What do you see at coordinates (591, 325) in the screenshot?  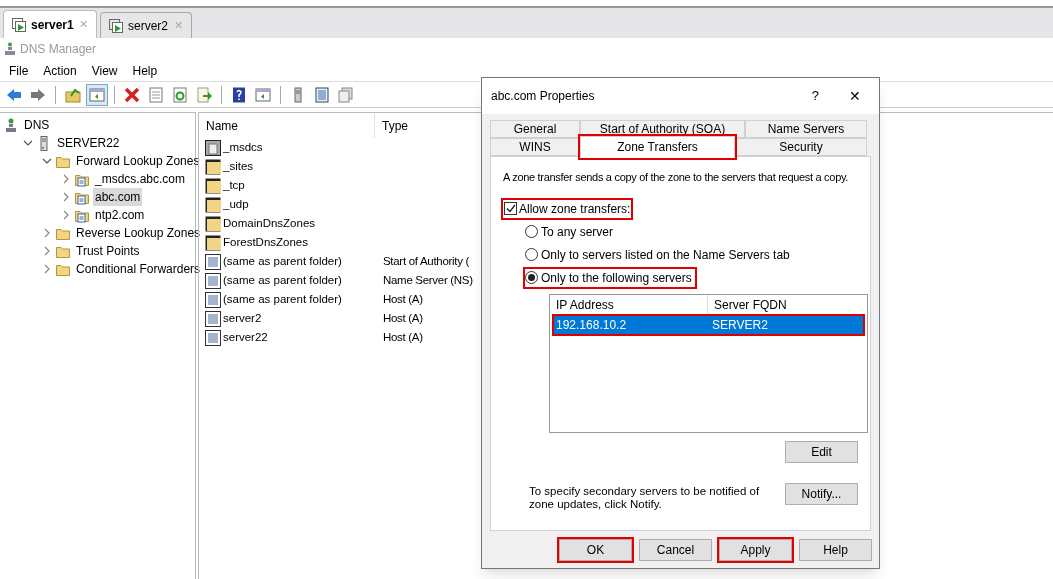 I see `list-cell-text: 192.168.10.2` at bounding box center [591, 325].